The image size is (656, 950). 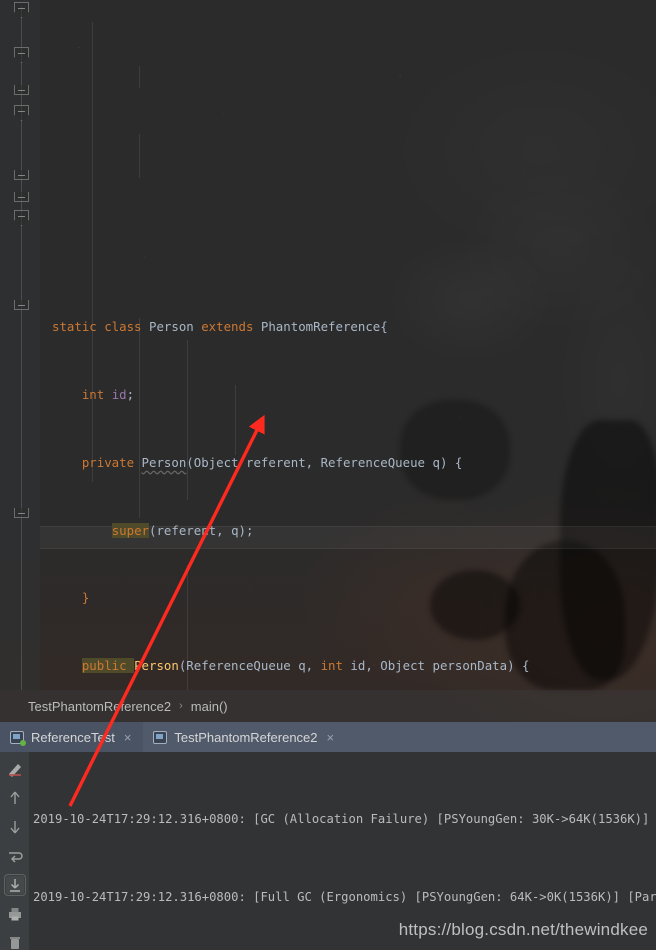 What do you see at coordinates (348, 598) in the screenshot?
I see `code-line: }` at bounding box center [348, 598].